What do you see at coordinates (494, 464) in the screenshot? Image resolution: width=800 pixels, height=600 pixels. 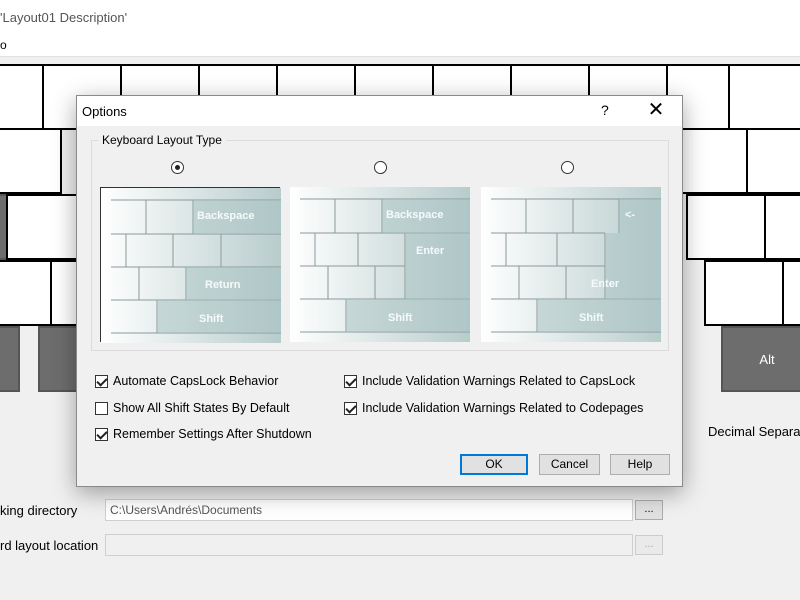 I see `ok-button: OK` at bounding box center [494, 464].